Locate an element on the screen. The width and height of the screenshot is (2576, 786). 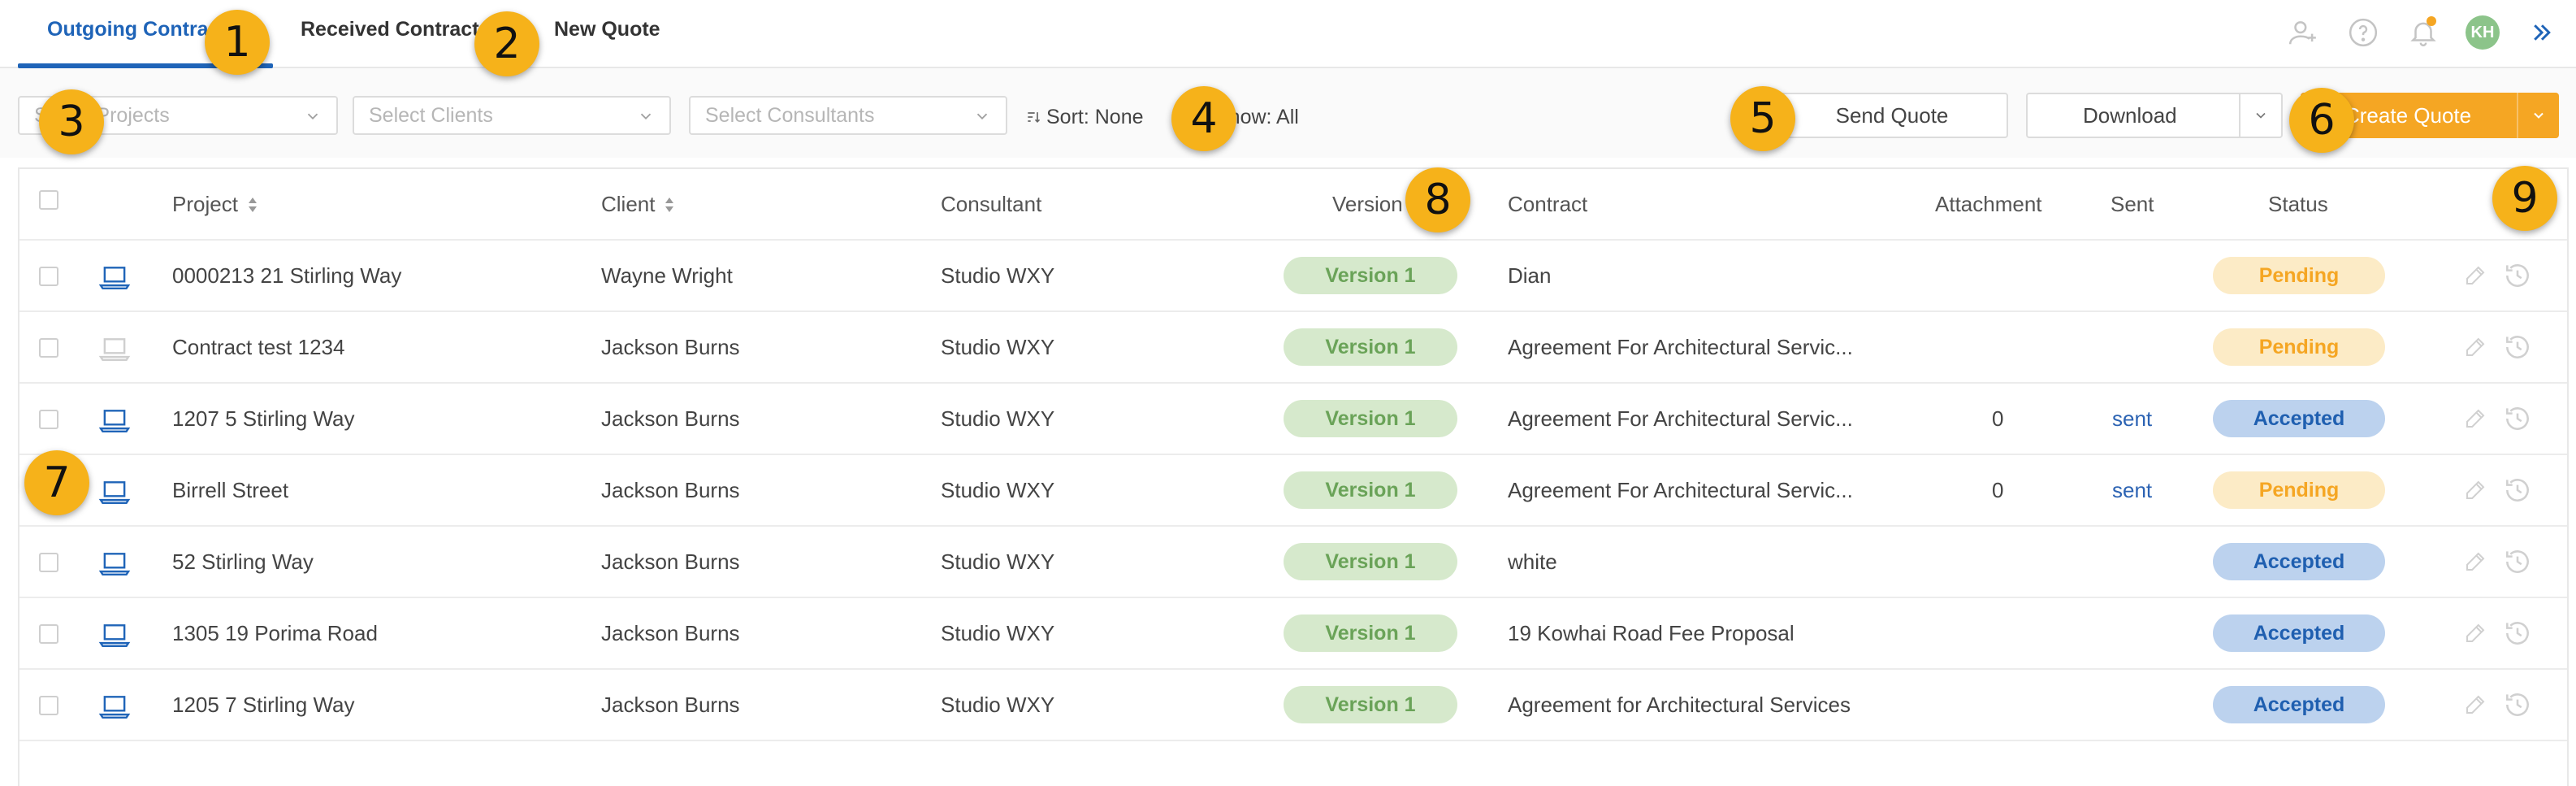
help-icon is located at coordinates (2363, 32).